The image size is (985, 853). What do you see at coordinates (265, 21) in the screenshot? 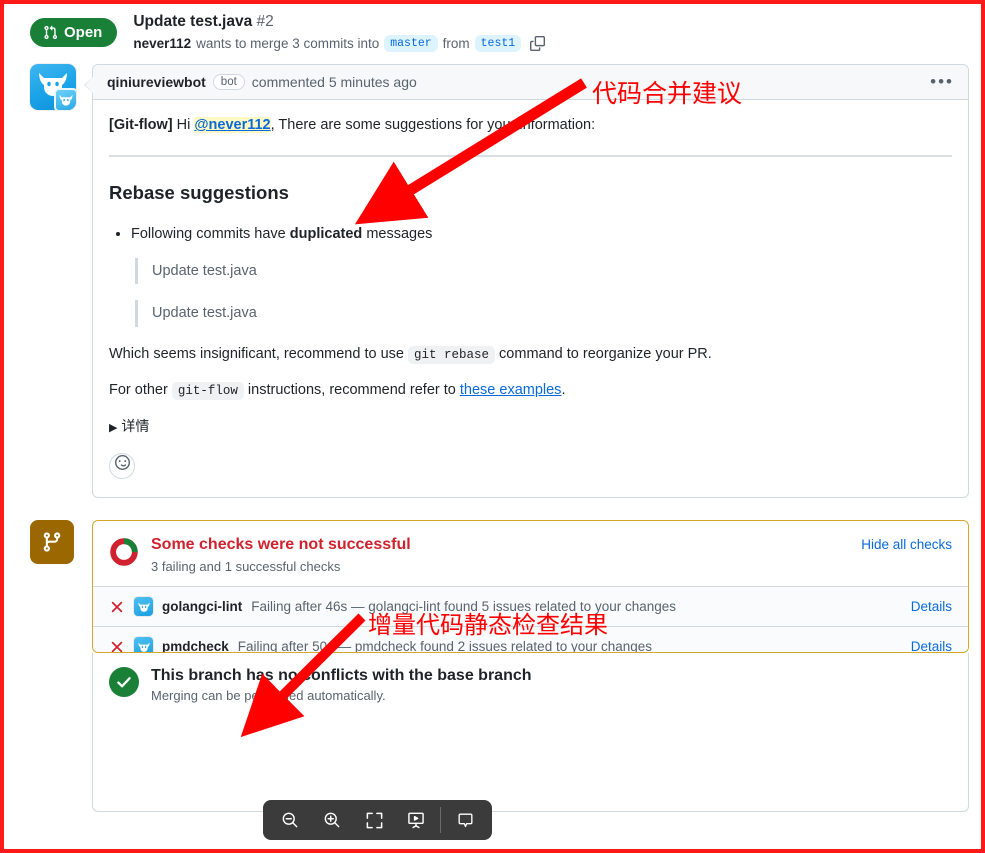
I see `pr-number: #2` at bounding box center [265, 21].